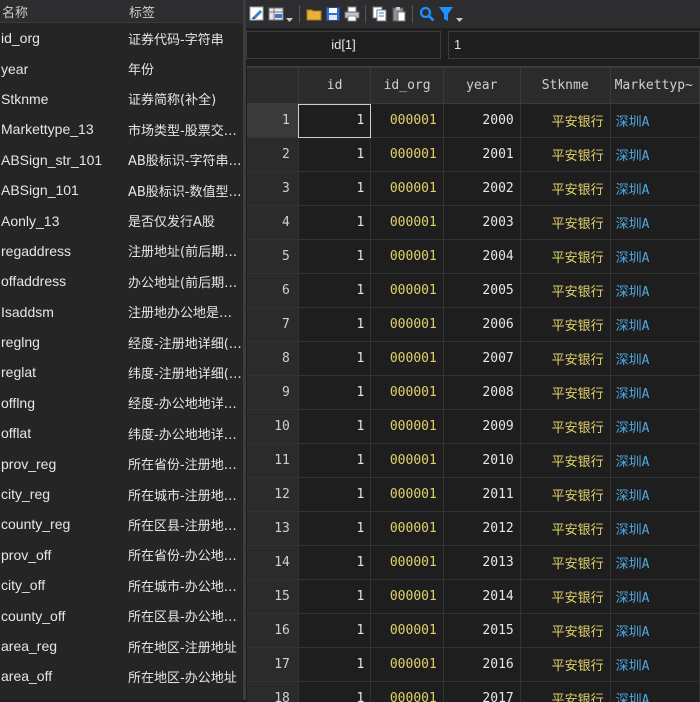  I want to click on row-number: 4, so click(272, 223).